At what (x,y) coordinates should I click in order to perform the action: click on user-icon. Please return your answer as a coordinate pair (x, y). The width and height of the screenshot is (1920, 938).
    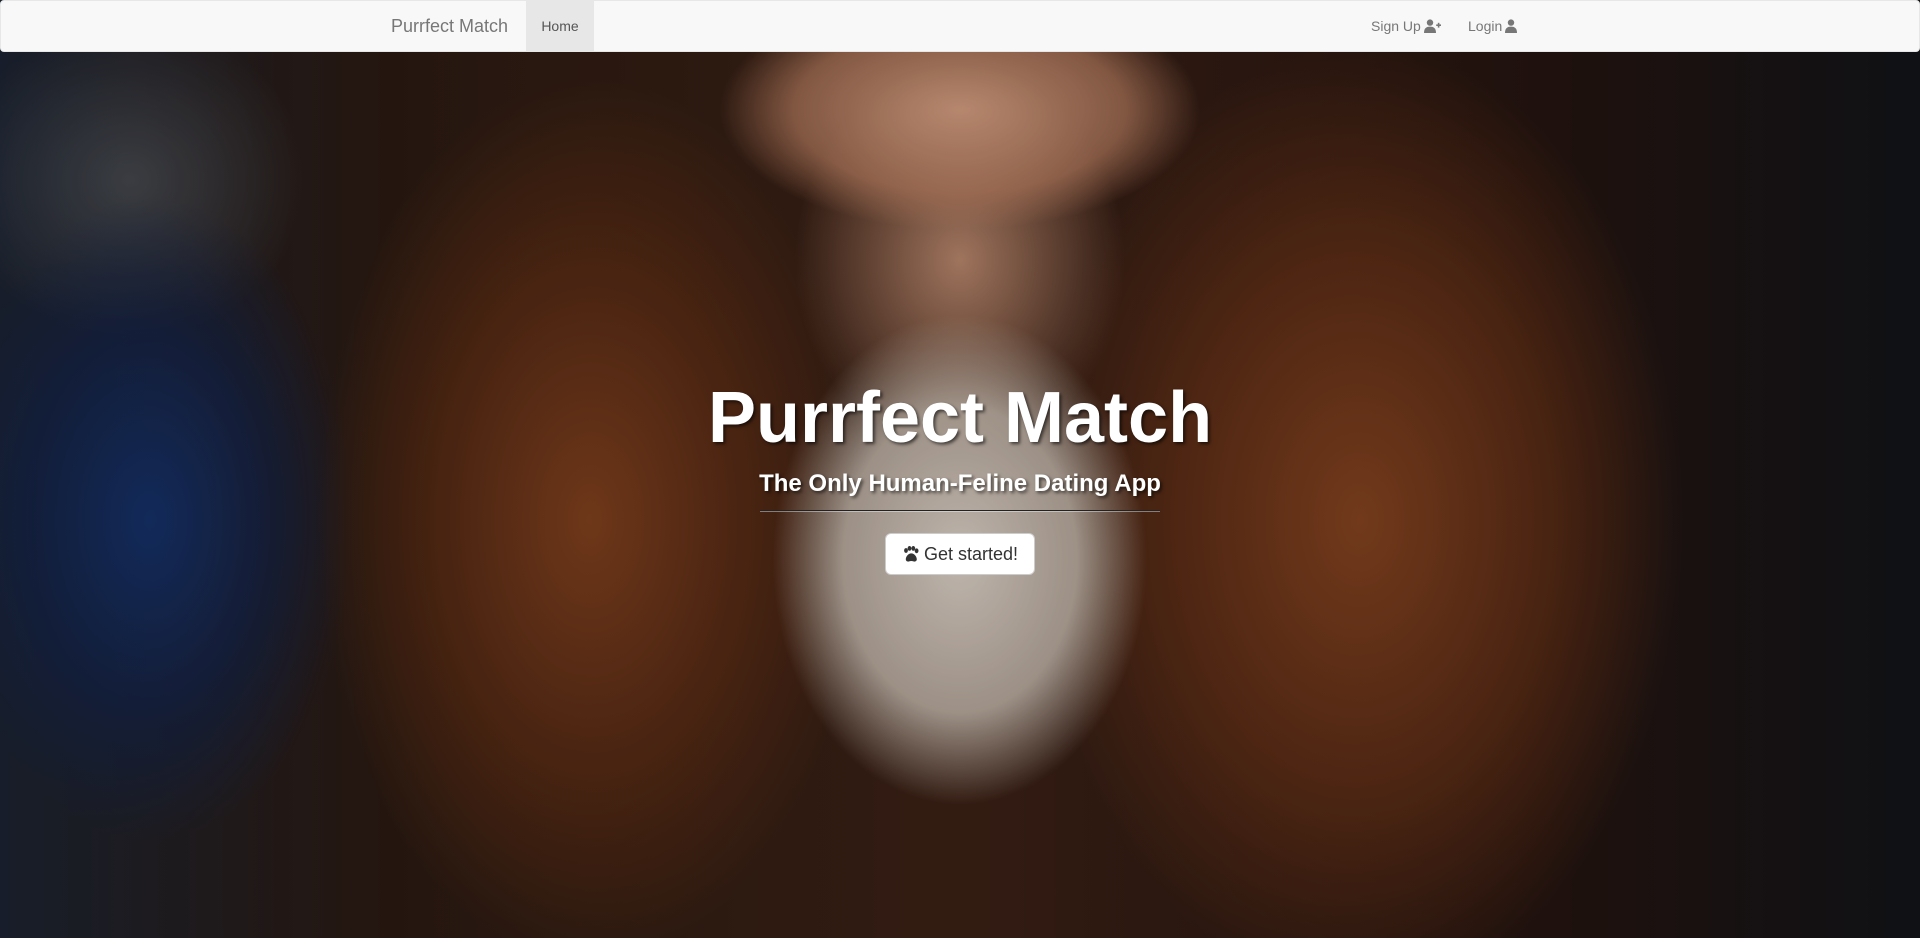
    Looking at the image, I should click on (1511, 26).